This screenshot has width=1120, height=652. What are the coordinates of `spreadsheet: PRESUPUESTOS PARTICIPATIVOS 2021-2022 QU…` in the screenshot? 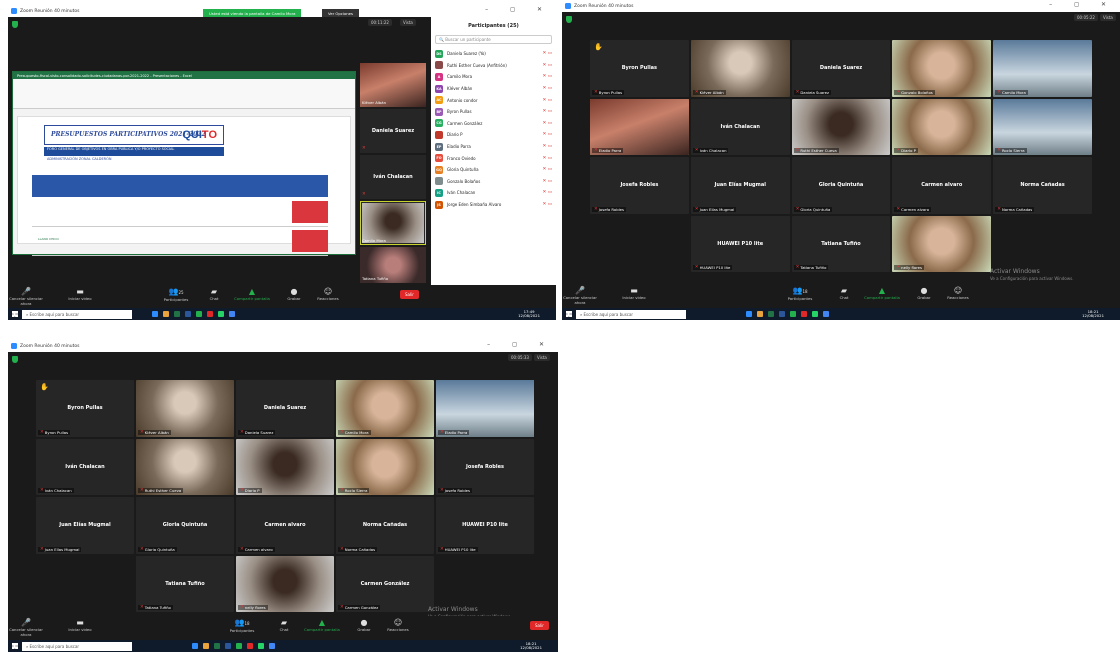 It's located at (184, 186).